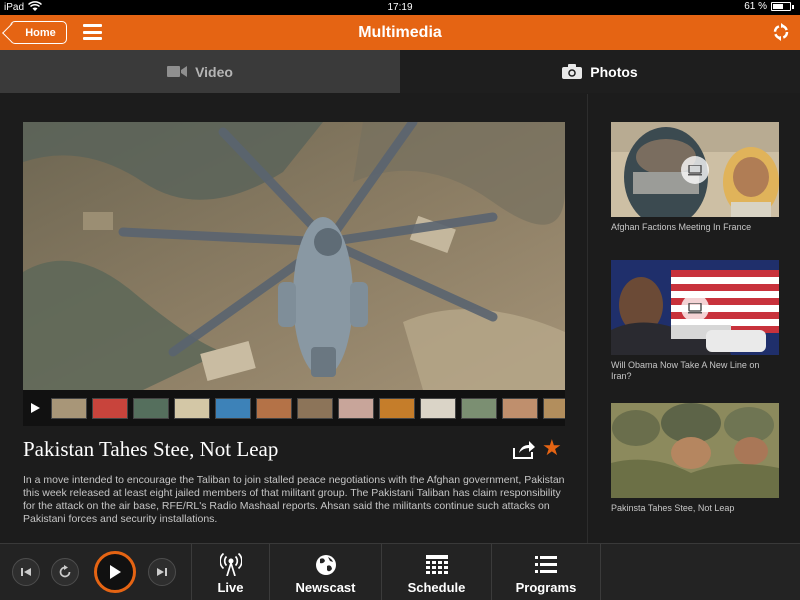 The height and width of the screenshot is (600, 800). Describe the element at coordinates (436, 564) in the screenshot. I see `calendar-grid-icon` at that location.